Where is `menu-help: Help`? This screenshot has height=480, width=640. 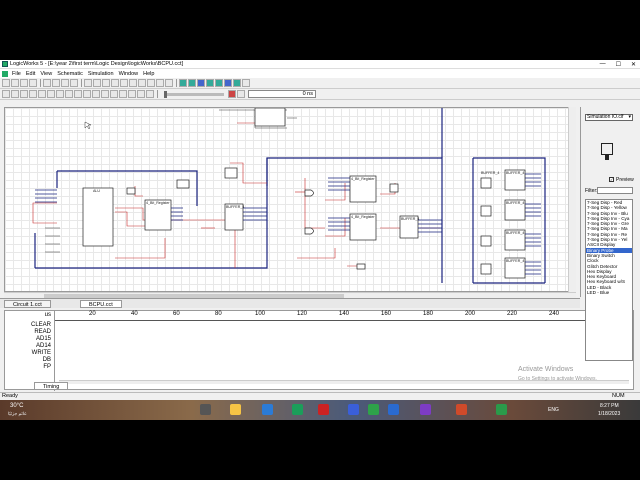
menu-help: Help is located at coordinates (148, 74).